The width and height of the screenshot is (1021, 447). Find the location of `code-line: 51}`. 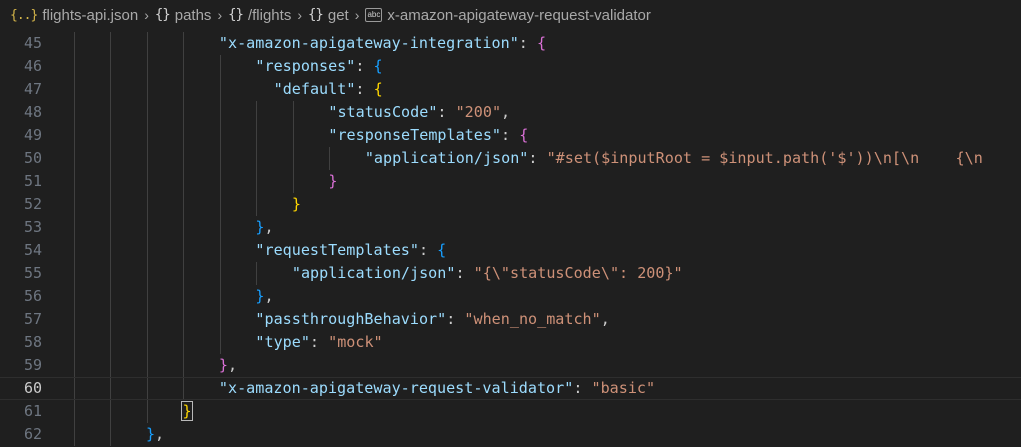

code-line: 51} is located at coordinates (510, 181).